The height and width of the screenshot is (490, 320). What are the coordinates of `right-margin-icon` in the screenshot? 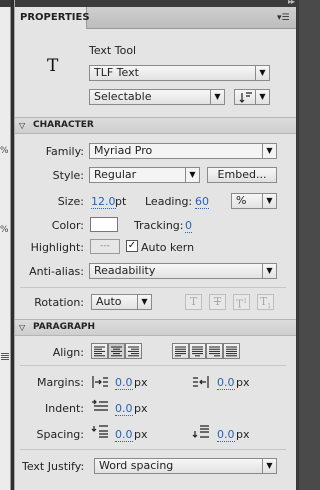 It's located at (201, 382).